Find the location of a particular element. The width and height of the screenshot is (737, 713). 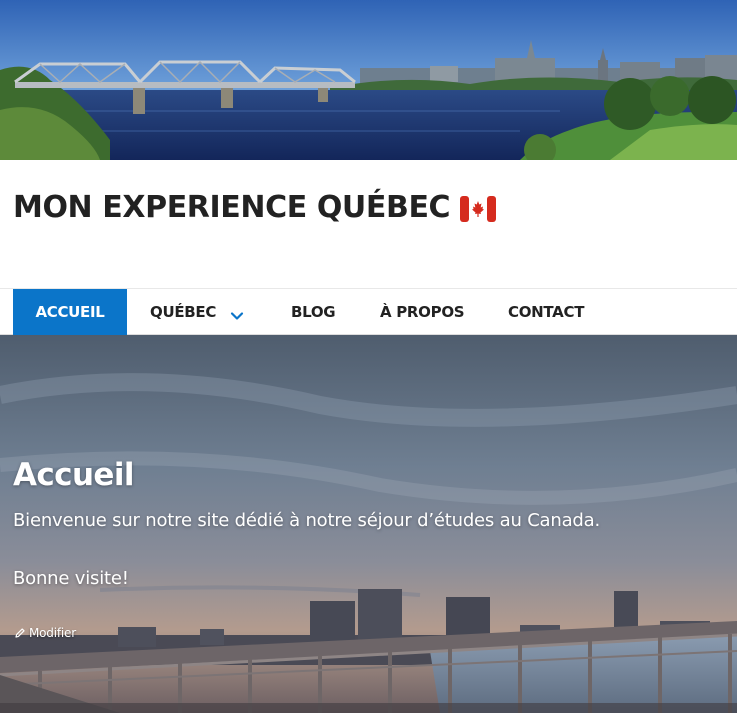

nav-item-contact: CONTACT is located at coordinates (546, 312).